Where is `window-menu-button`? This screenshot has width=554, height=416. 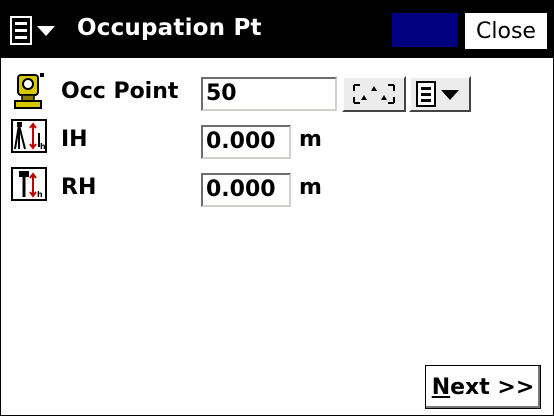
window-menu-button is located at coordinates (42, 31).